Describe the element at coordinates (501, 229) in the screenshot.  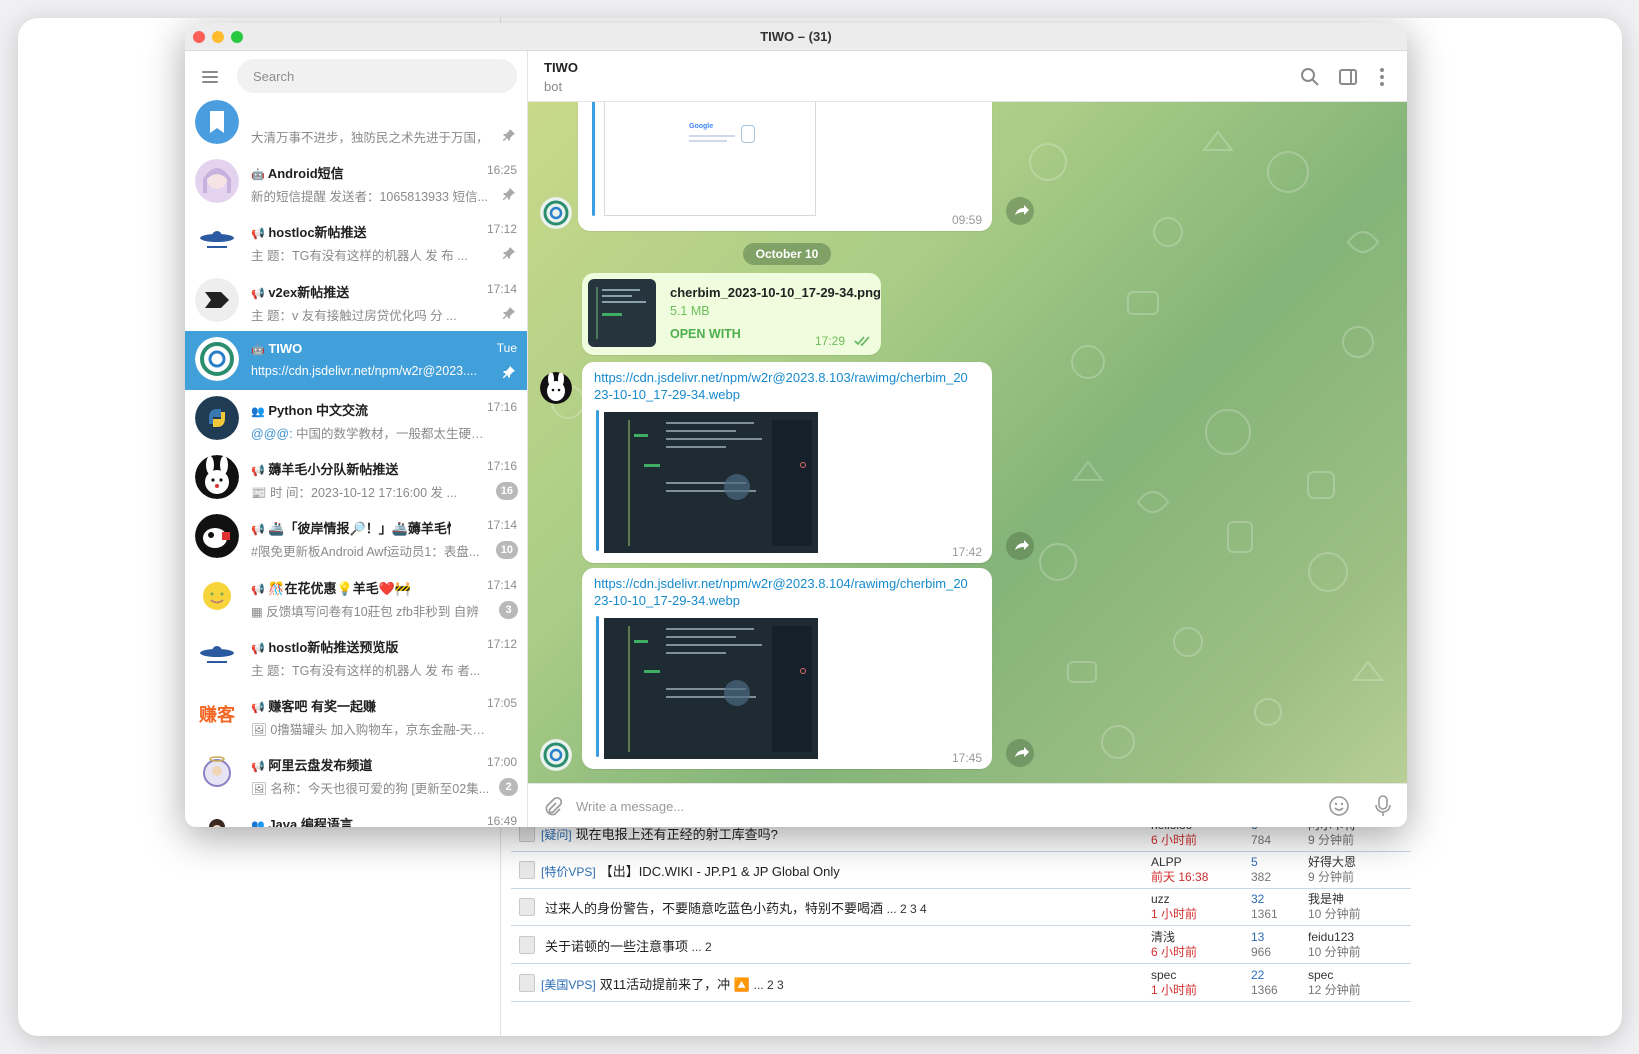
I see `chat-time: 17:12` at that location.